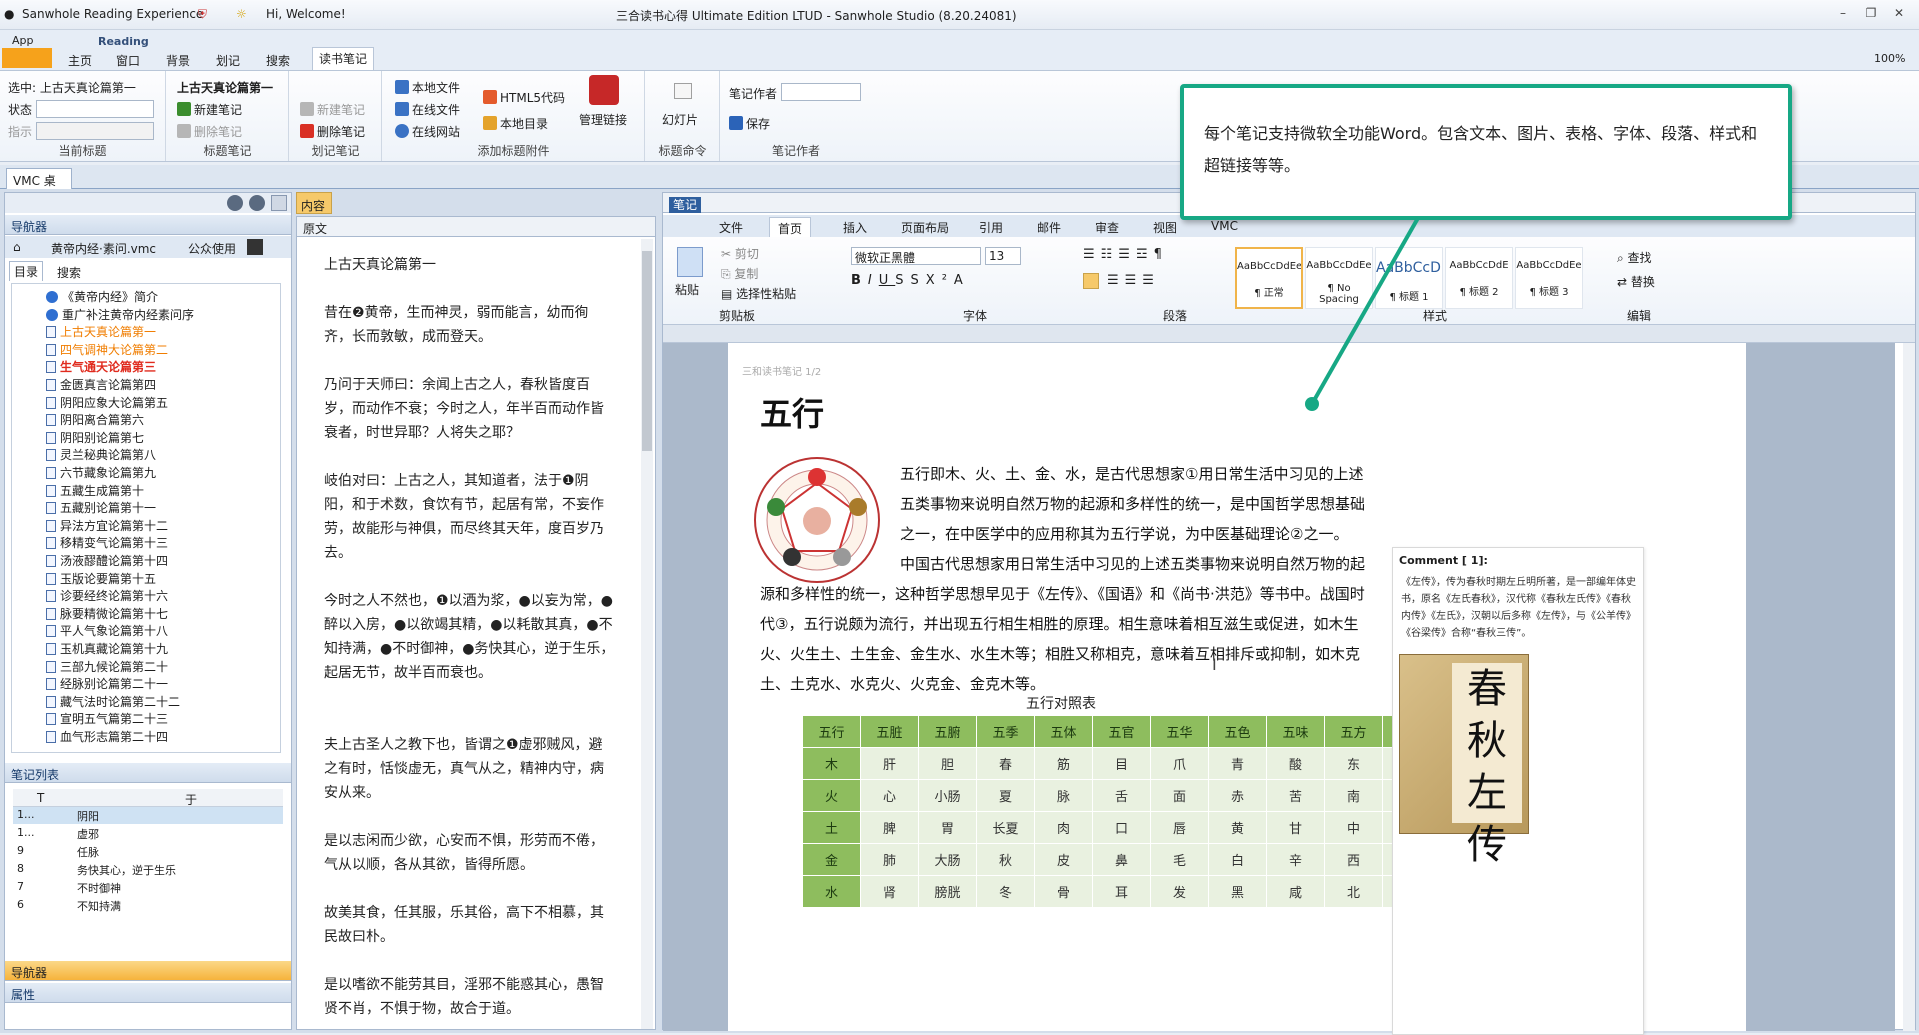 This screenshot has height=1035, width=1919. I want to click on state-select, so click(95, 109).